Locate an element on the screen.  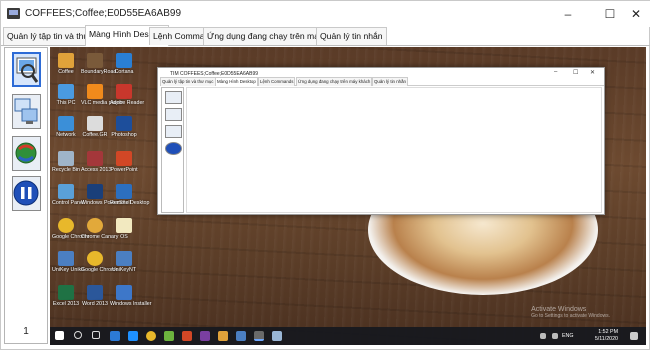
refresh-globe-icon is located at coordinates (26, 153).